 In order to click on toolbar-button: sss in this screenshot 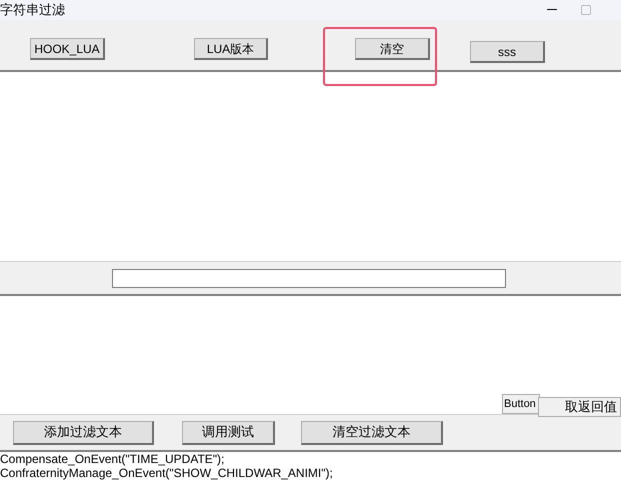, I will do `click(507, 52)`.